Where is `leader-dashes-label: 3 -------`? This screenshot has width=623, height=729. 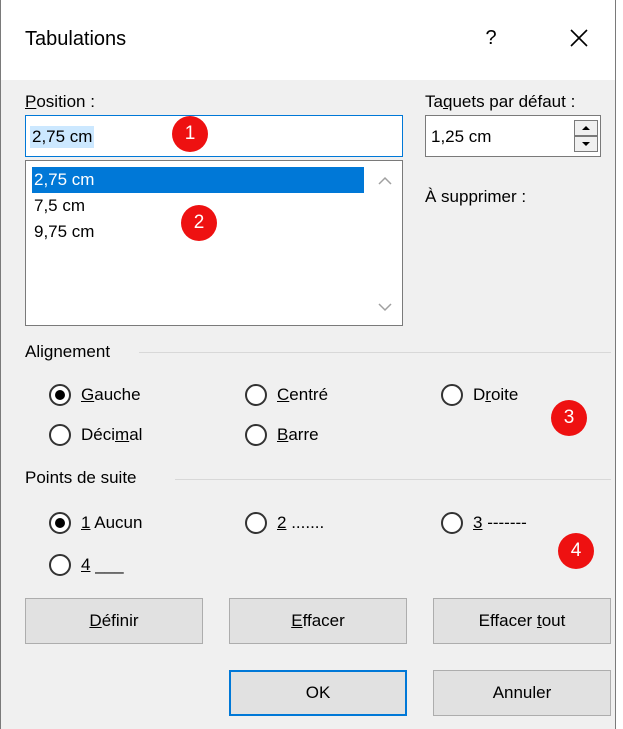 leader-dashes-label: 3 ------- is located at coordinates (500, 523).